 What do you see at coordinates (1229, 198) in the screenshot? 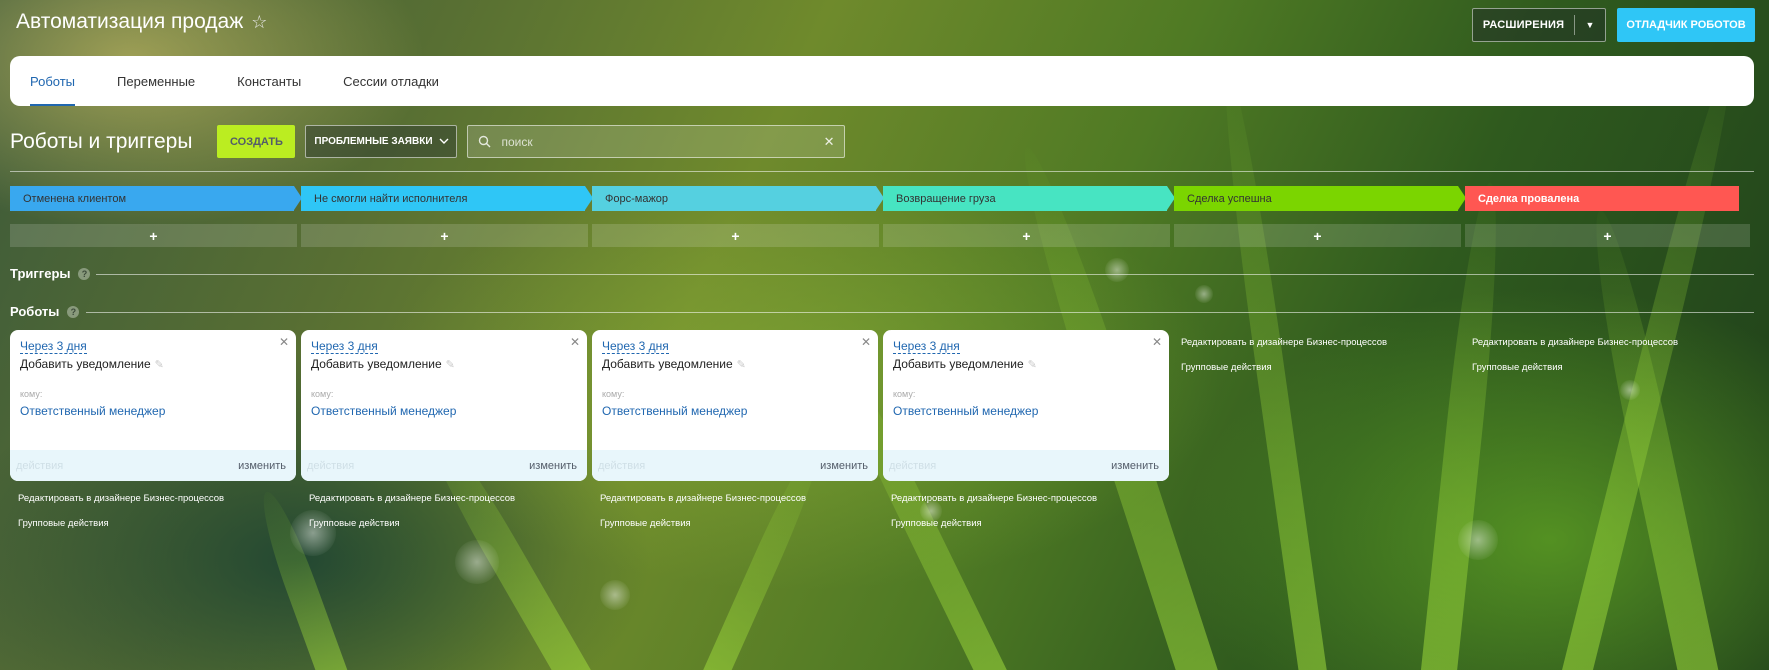
I see `stage-label: Сделка успешна` at bounding box center [1229, 198].